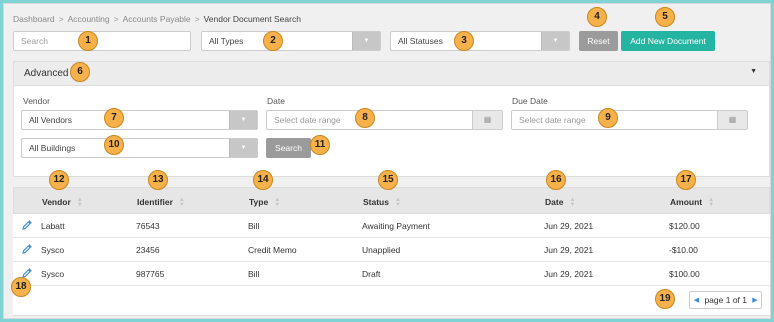  I want to click on annotation-badge-6: 6, so click(80, 72).